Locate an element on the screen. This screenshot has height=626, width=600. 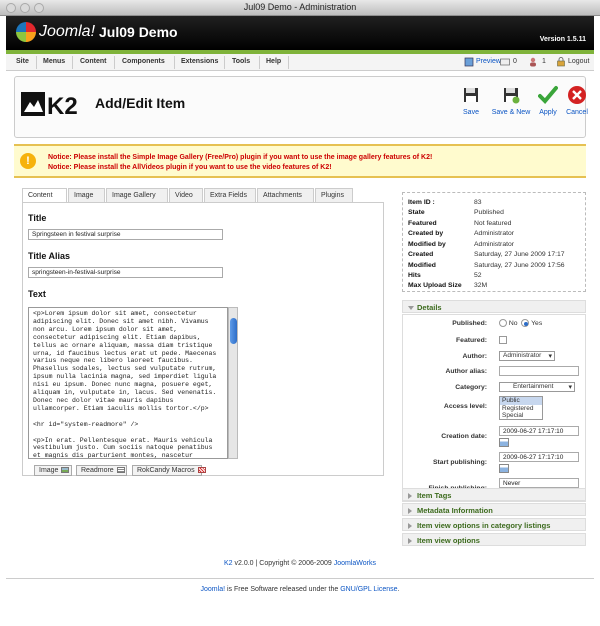
warning-icon: ! is located at coordinates (28, 161).